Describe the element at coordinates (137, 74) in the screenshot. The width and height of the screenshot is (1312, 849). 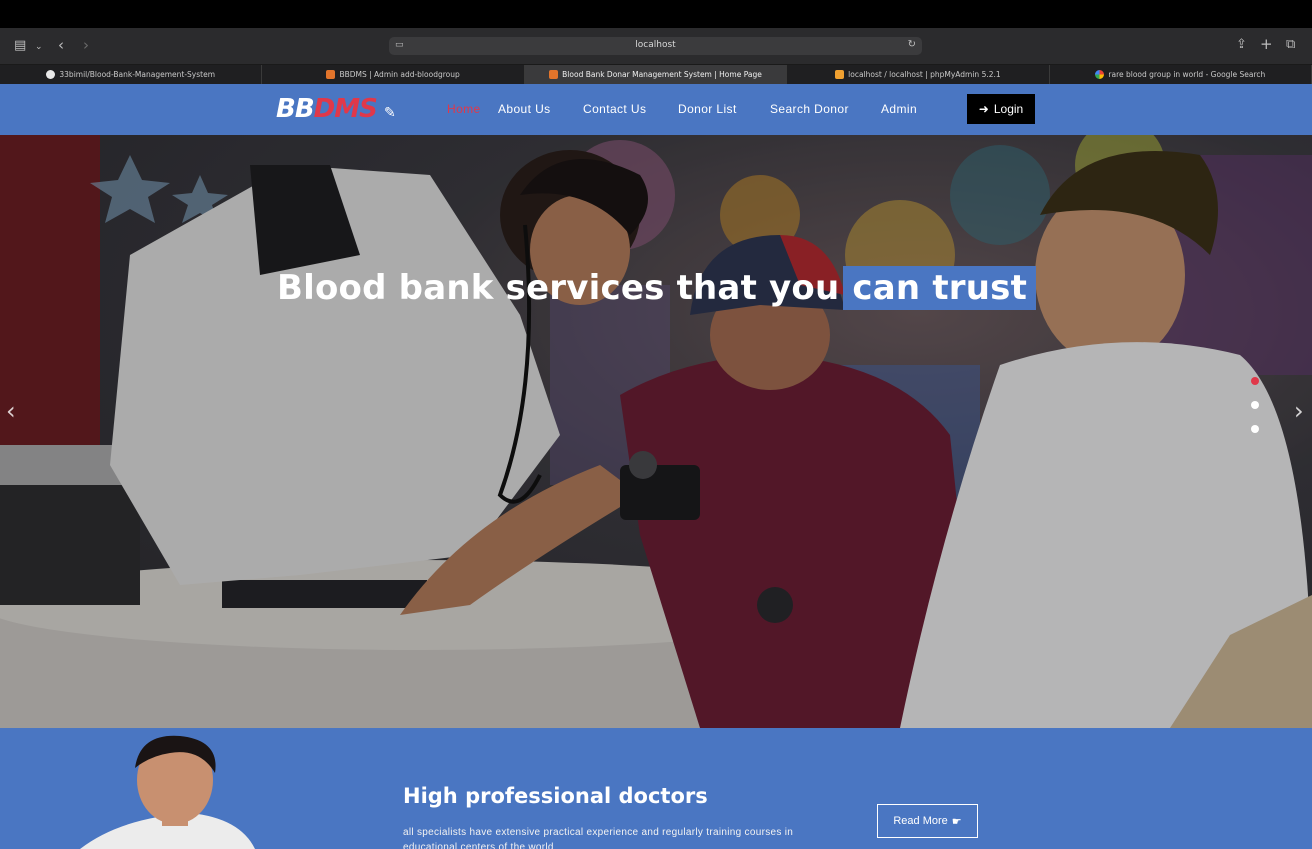
I see `tab-label: 33bimil/Blood-Bank-Management-System` at that location.